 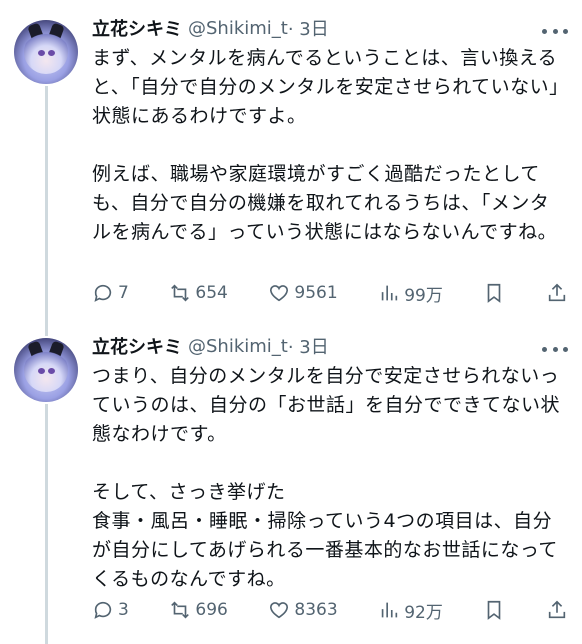 I want to click on reply-button: 7, so click(x=110, y=293).